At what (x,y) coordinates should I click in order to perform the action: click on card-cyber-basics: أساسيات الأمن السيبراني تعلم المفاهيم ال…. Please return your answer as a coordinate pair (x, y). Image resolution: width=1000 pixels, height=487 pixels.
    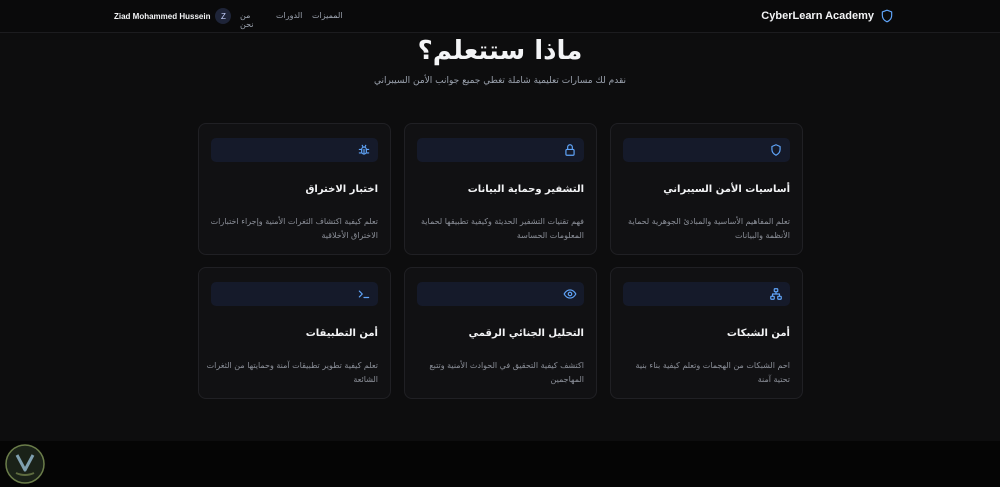
    Looking at the image, I should click on (706, 189).